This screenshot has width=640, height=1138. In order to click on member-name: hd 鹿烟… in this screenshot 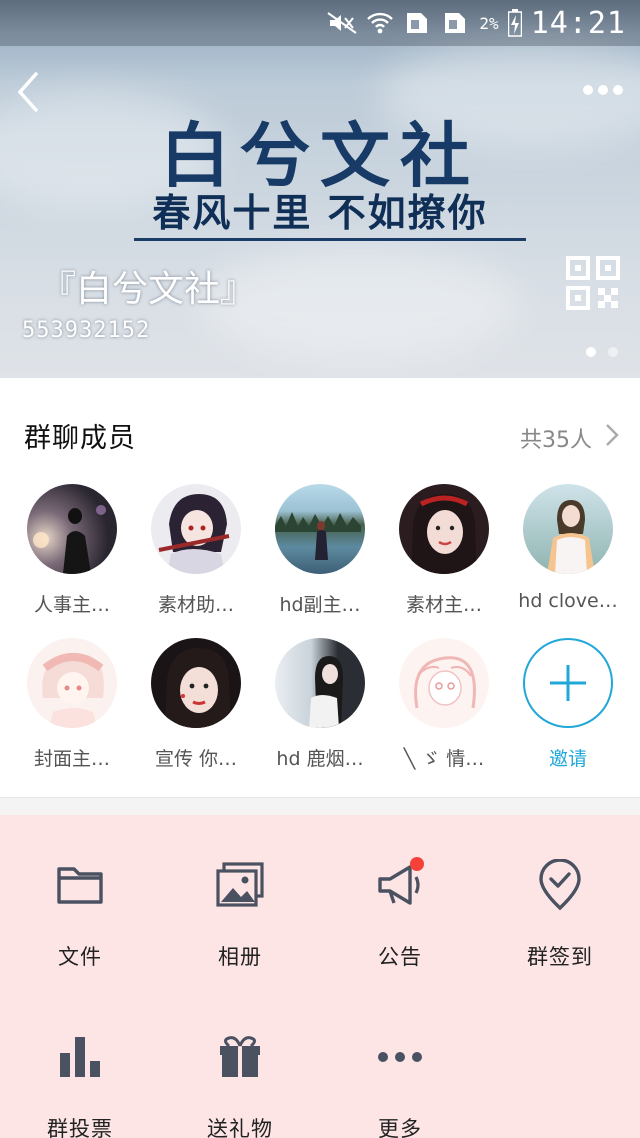, I will do `click(320, 759)`.